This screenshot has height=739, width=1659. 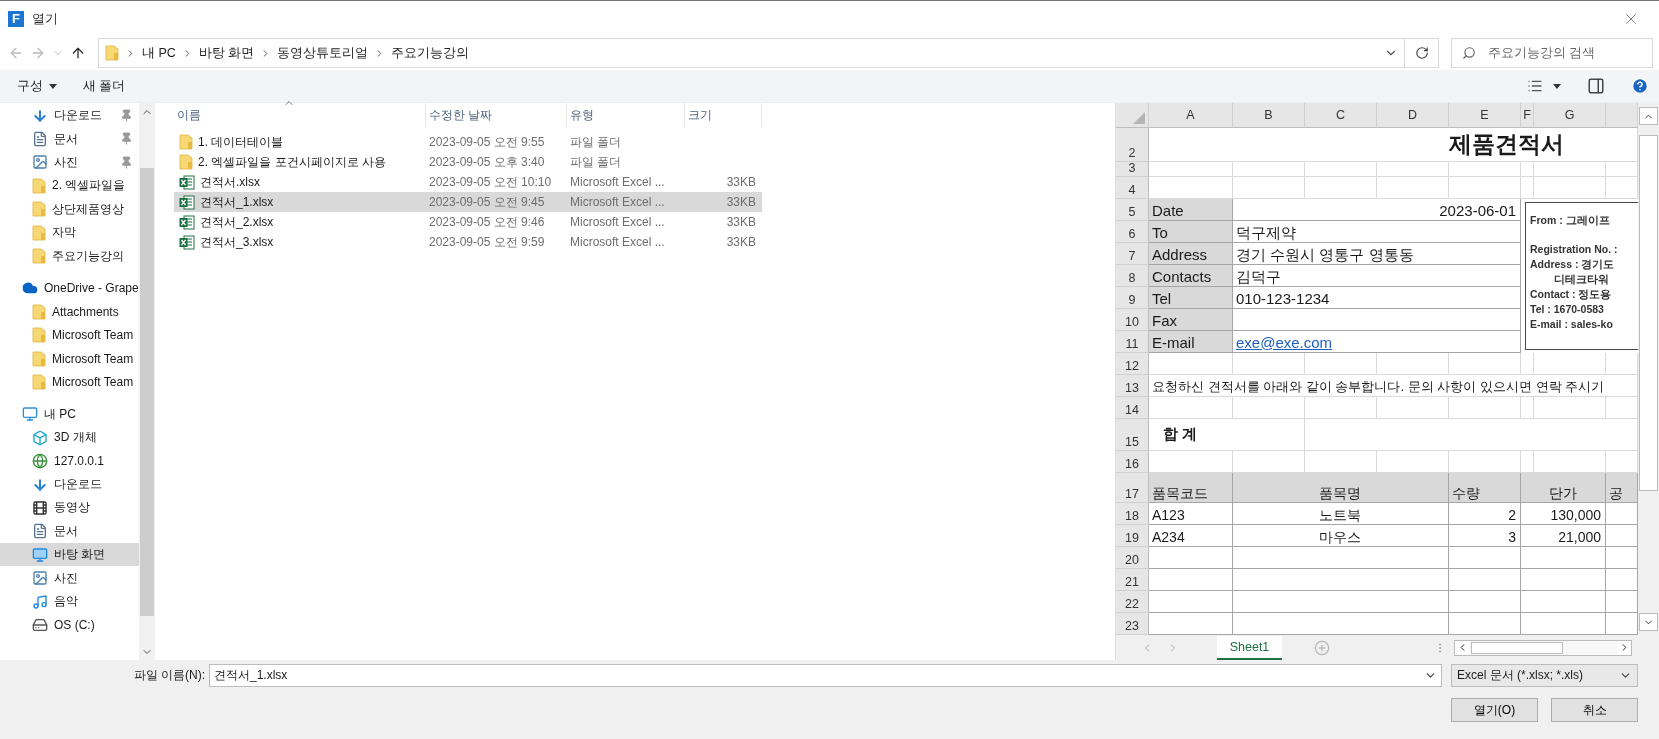 I want to click on file-row: 견적서_2.xlsx 2023-09-05 오전 9:46 Microsoft Excel ... 33KB, so click(x=468, y=222).